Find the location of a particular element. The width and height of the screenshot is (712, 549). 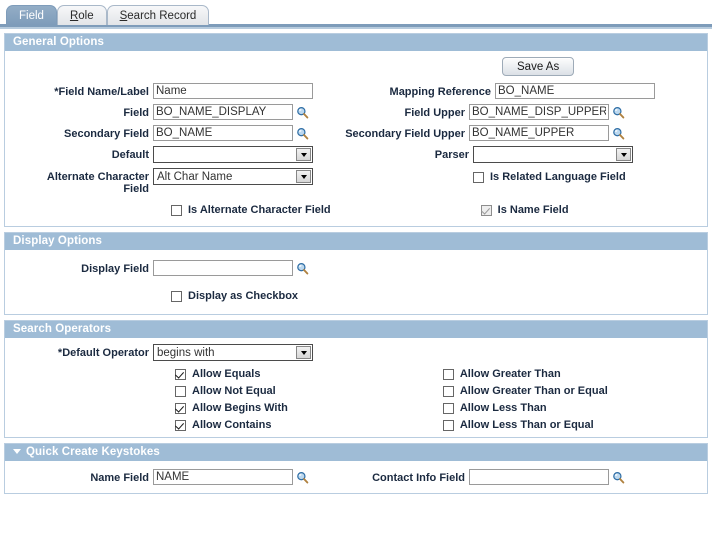

default-select is located at coordinates (233, 154).